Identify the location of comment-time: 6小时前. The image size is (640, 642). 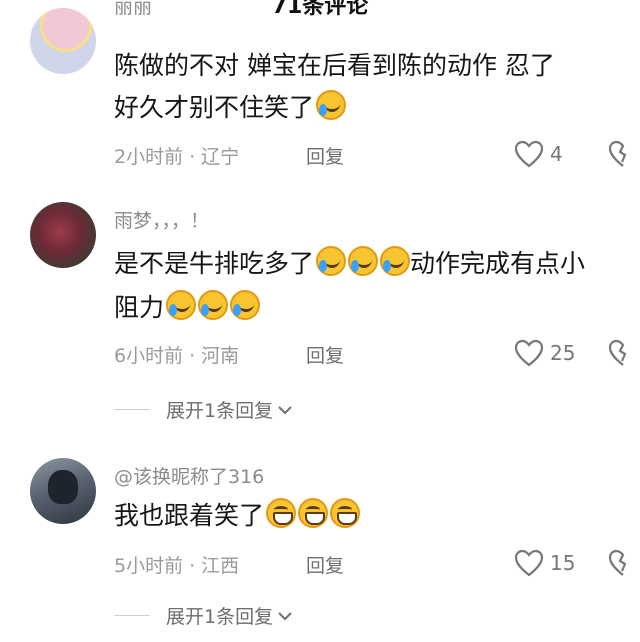
(149, 356).